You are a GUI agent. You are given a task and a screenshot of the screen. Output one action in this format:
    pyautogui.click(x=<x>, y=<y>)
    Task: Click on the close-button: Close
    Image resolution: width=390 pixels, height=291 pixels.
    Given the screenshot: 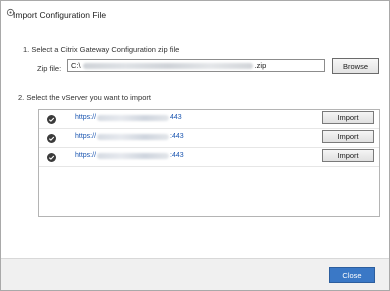 What is the action you would take?
    pyautogui.click(x=352, y=275)
    